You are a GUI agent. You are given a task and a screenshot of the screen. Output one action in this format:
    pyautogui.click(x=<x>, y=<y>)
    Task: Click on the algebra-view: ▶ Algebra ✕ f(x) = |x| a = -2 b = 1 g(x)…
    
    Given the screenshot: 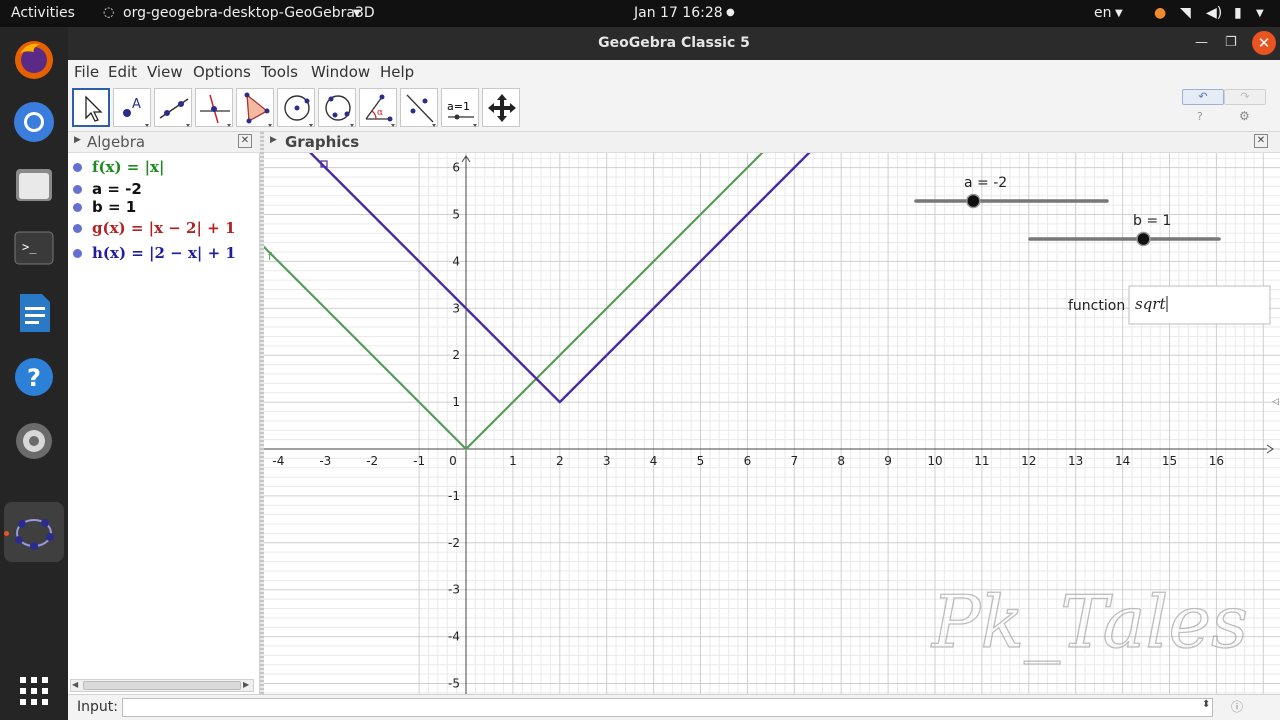 What is the action you would take?
    pyautogui.click(x=164, y=413)
    